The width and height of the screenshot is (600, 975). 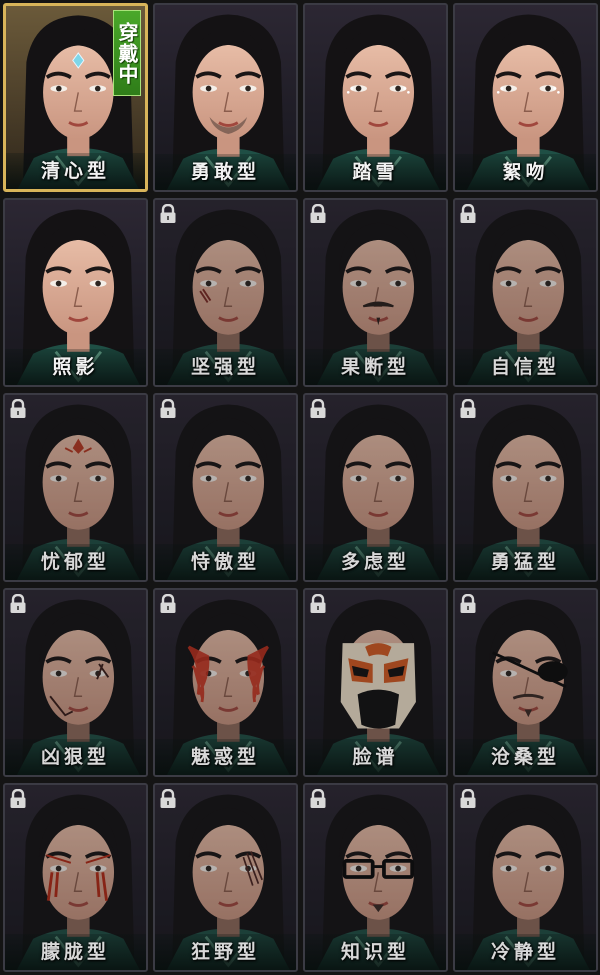 I want to click on face-label: 照影, so click(x=75, y=367).